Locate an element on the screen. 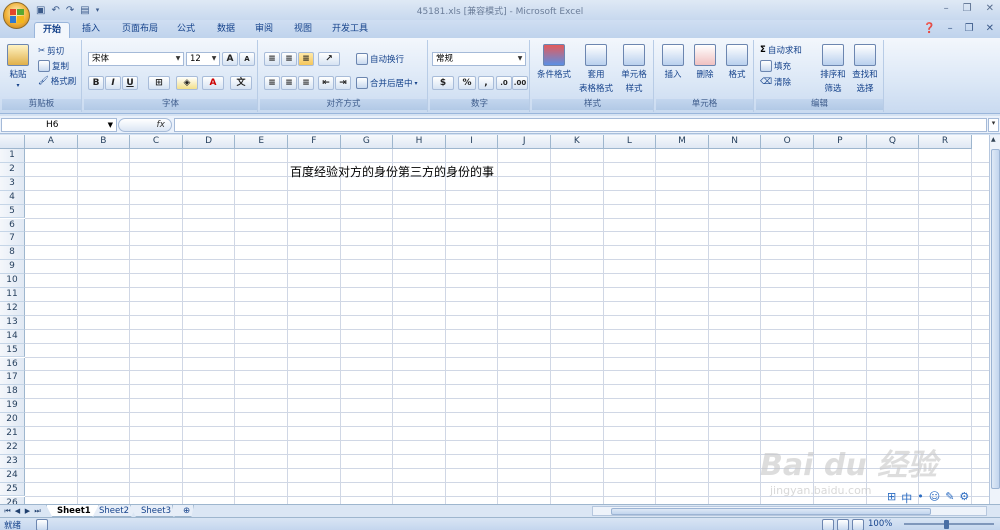 The image size is (1000, 530). insert-function-button: fx is located at coordinates (145, 125).